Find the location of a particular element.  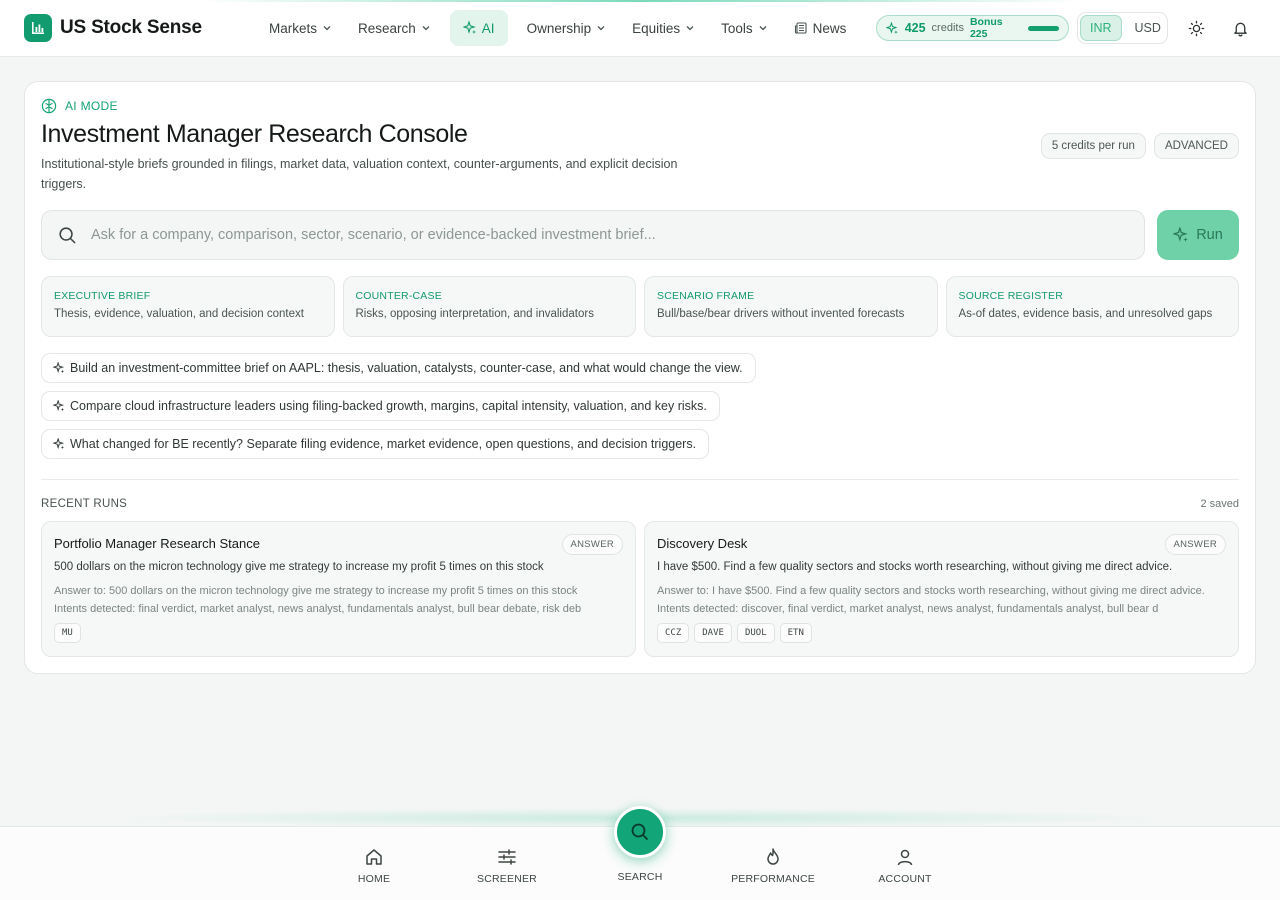

nav-news-label: News is located at coordinates (829, 28).